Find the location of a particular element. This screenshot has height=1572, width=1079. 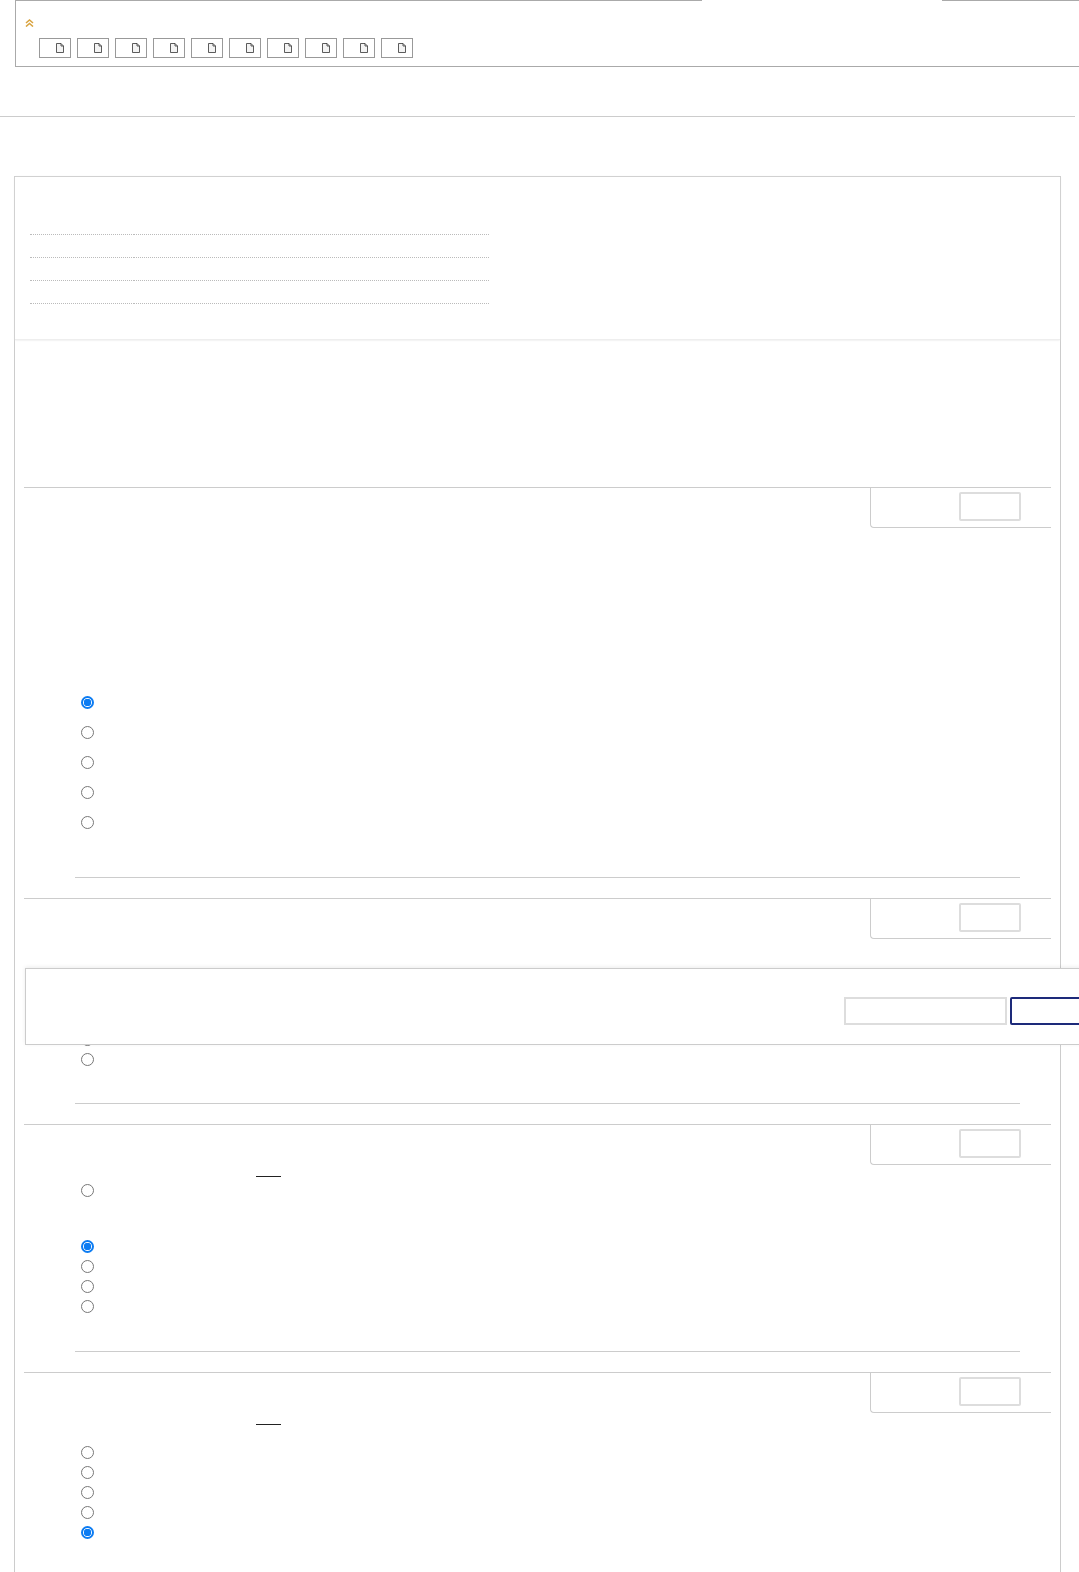

double-chevron-up-icon is located at coordinates (29, 22).